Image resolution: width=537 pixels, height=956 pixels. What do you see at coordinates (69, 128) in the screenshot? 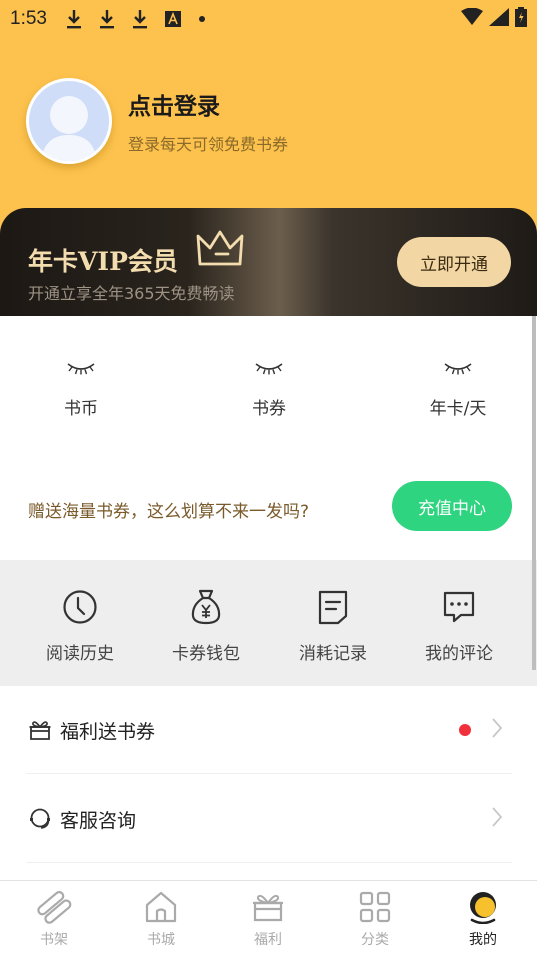
I see `default-avatar-icon` at bounding box center [69, 128].